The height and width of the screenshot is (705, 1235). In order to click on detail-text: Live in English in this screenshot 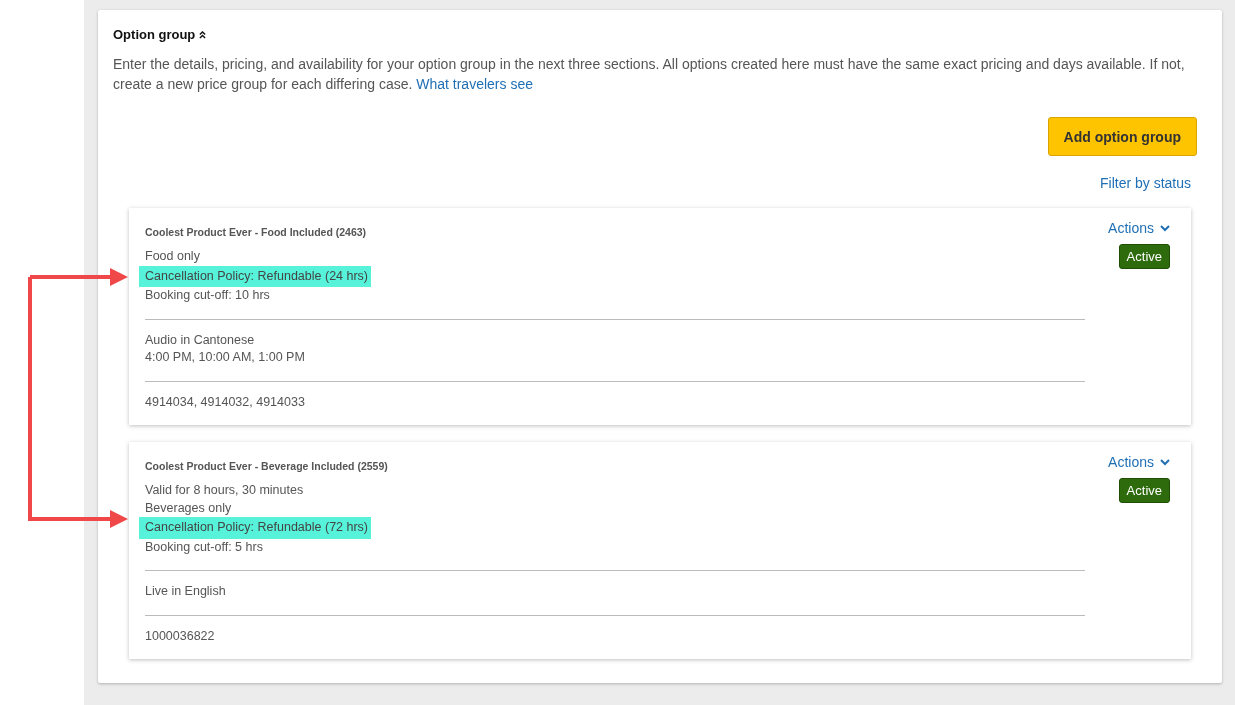, I will do `click(185, 591)`.